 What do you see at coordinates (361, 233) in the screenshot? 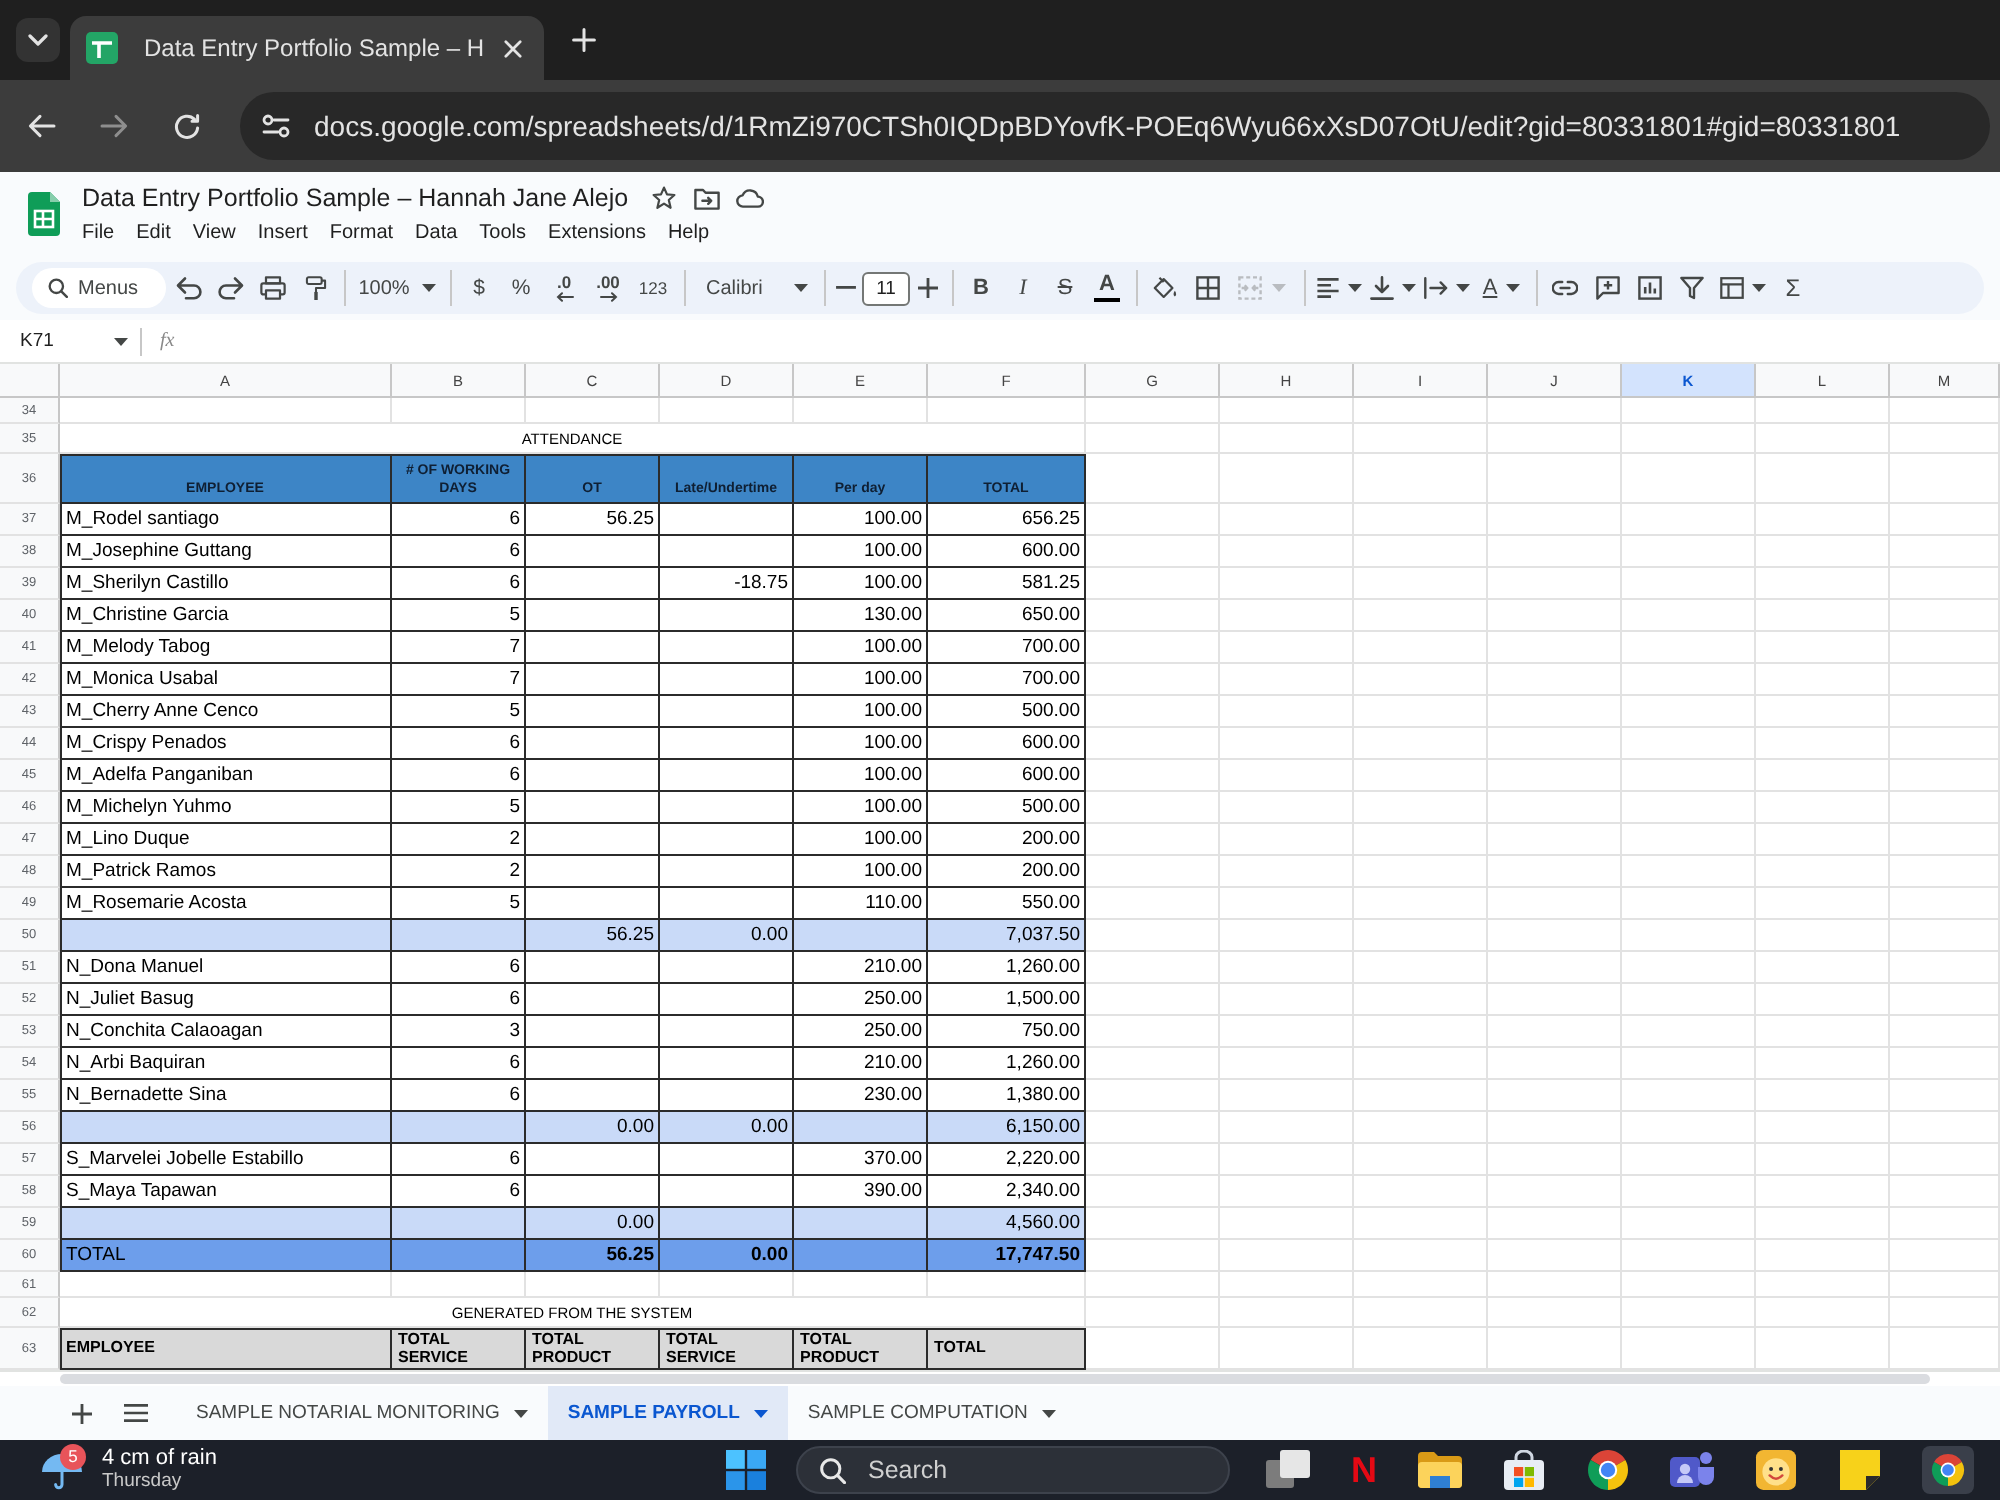
I see `menu-item: Format` at bounding box center [361, 233].